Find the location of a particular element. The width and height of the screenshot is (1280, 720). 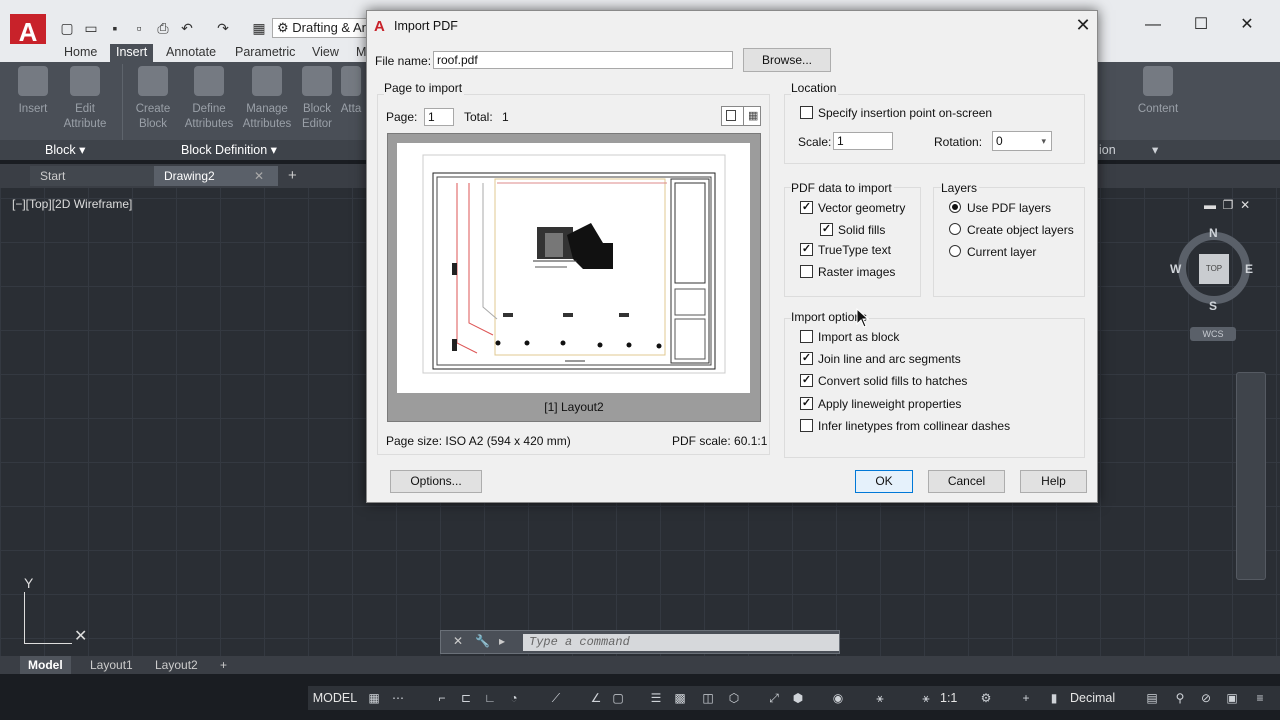

file-name-field: roof.pdf is located at coordinates (583, 60).